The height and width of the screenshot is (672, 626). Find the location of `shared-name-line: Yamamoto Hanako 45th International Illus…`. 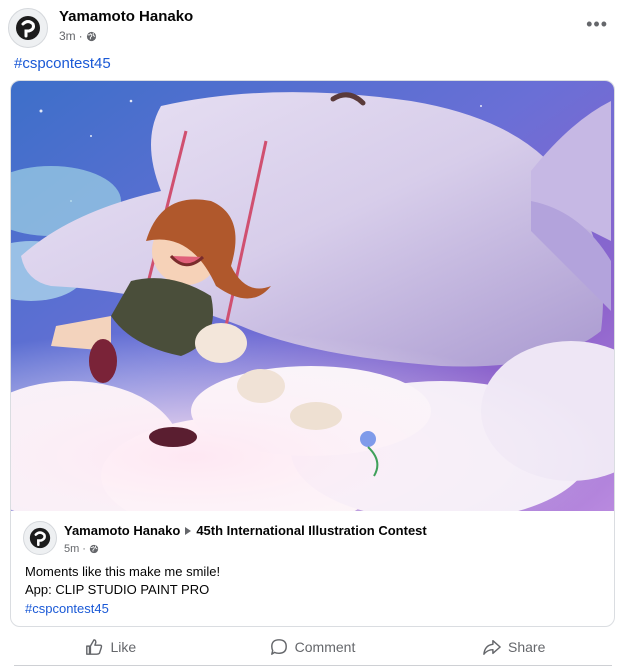

shared-name-line: Yamamoto Hanako 45th International Illus… is located at coordinates (245, 530).